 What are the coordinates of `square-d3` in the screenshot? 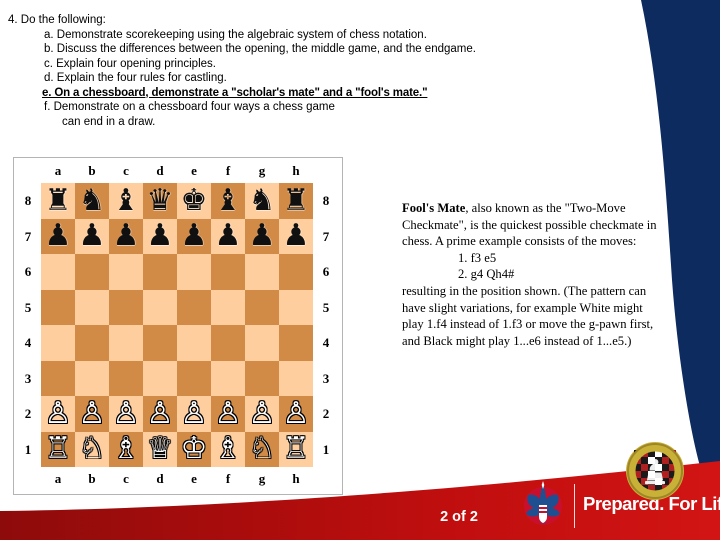 It's located at (160, 378).